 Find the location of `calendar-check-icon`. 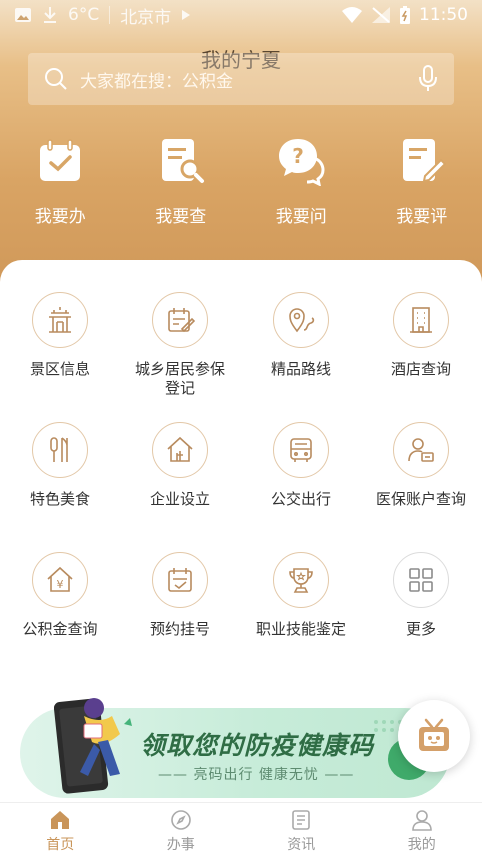

calendar-check-icon is located at coordinates (60, 160).